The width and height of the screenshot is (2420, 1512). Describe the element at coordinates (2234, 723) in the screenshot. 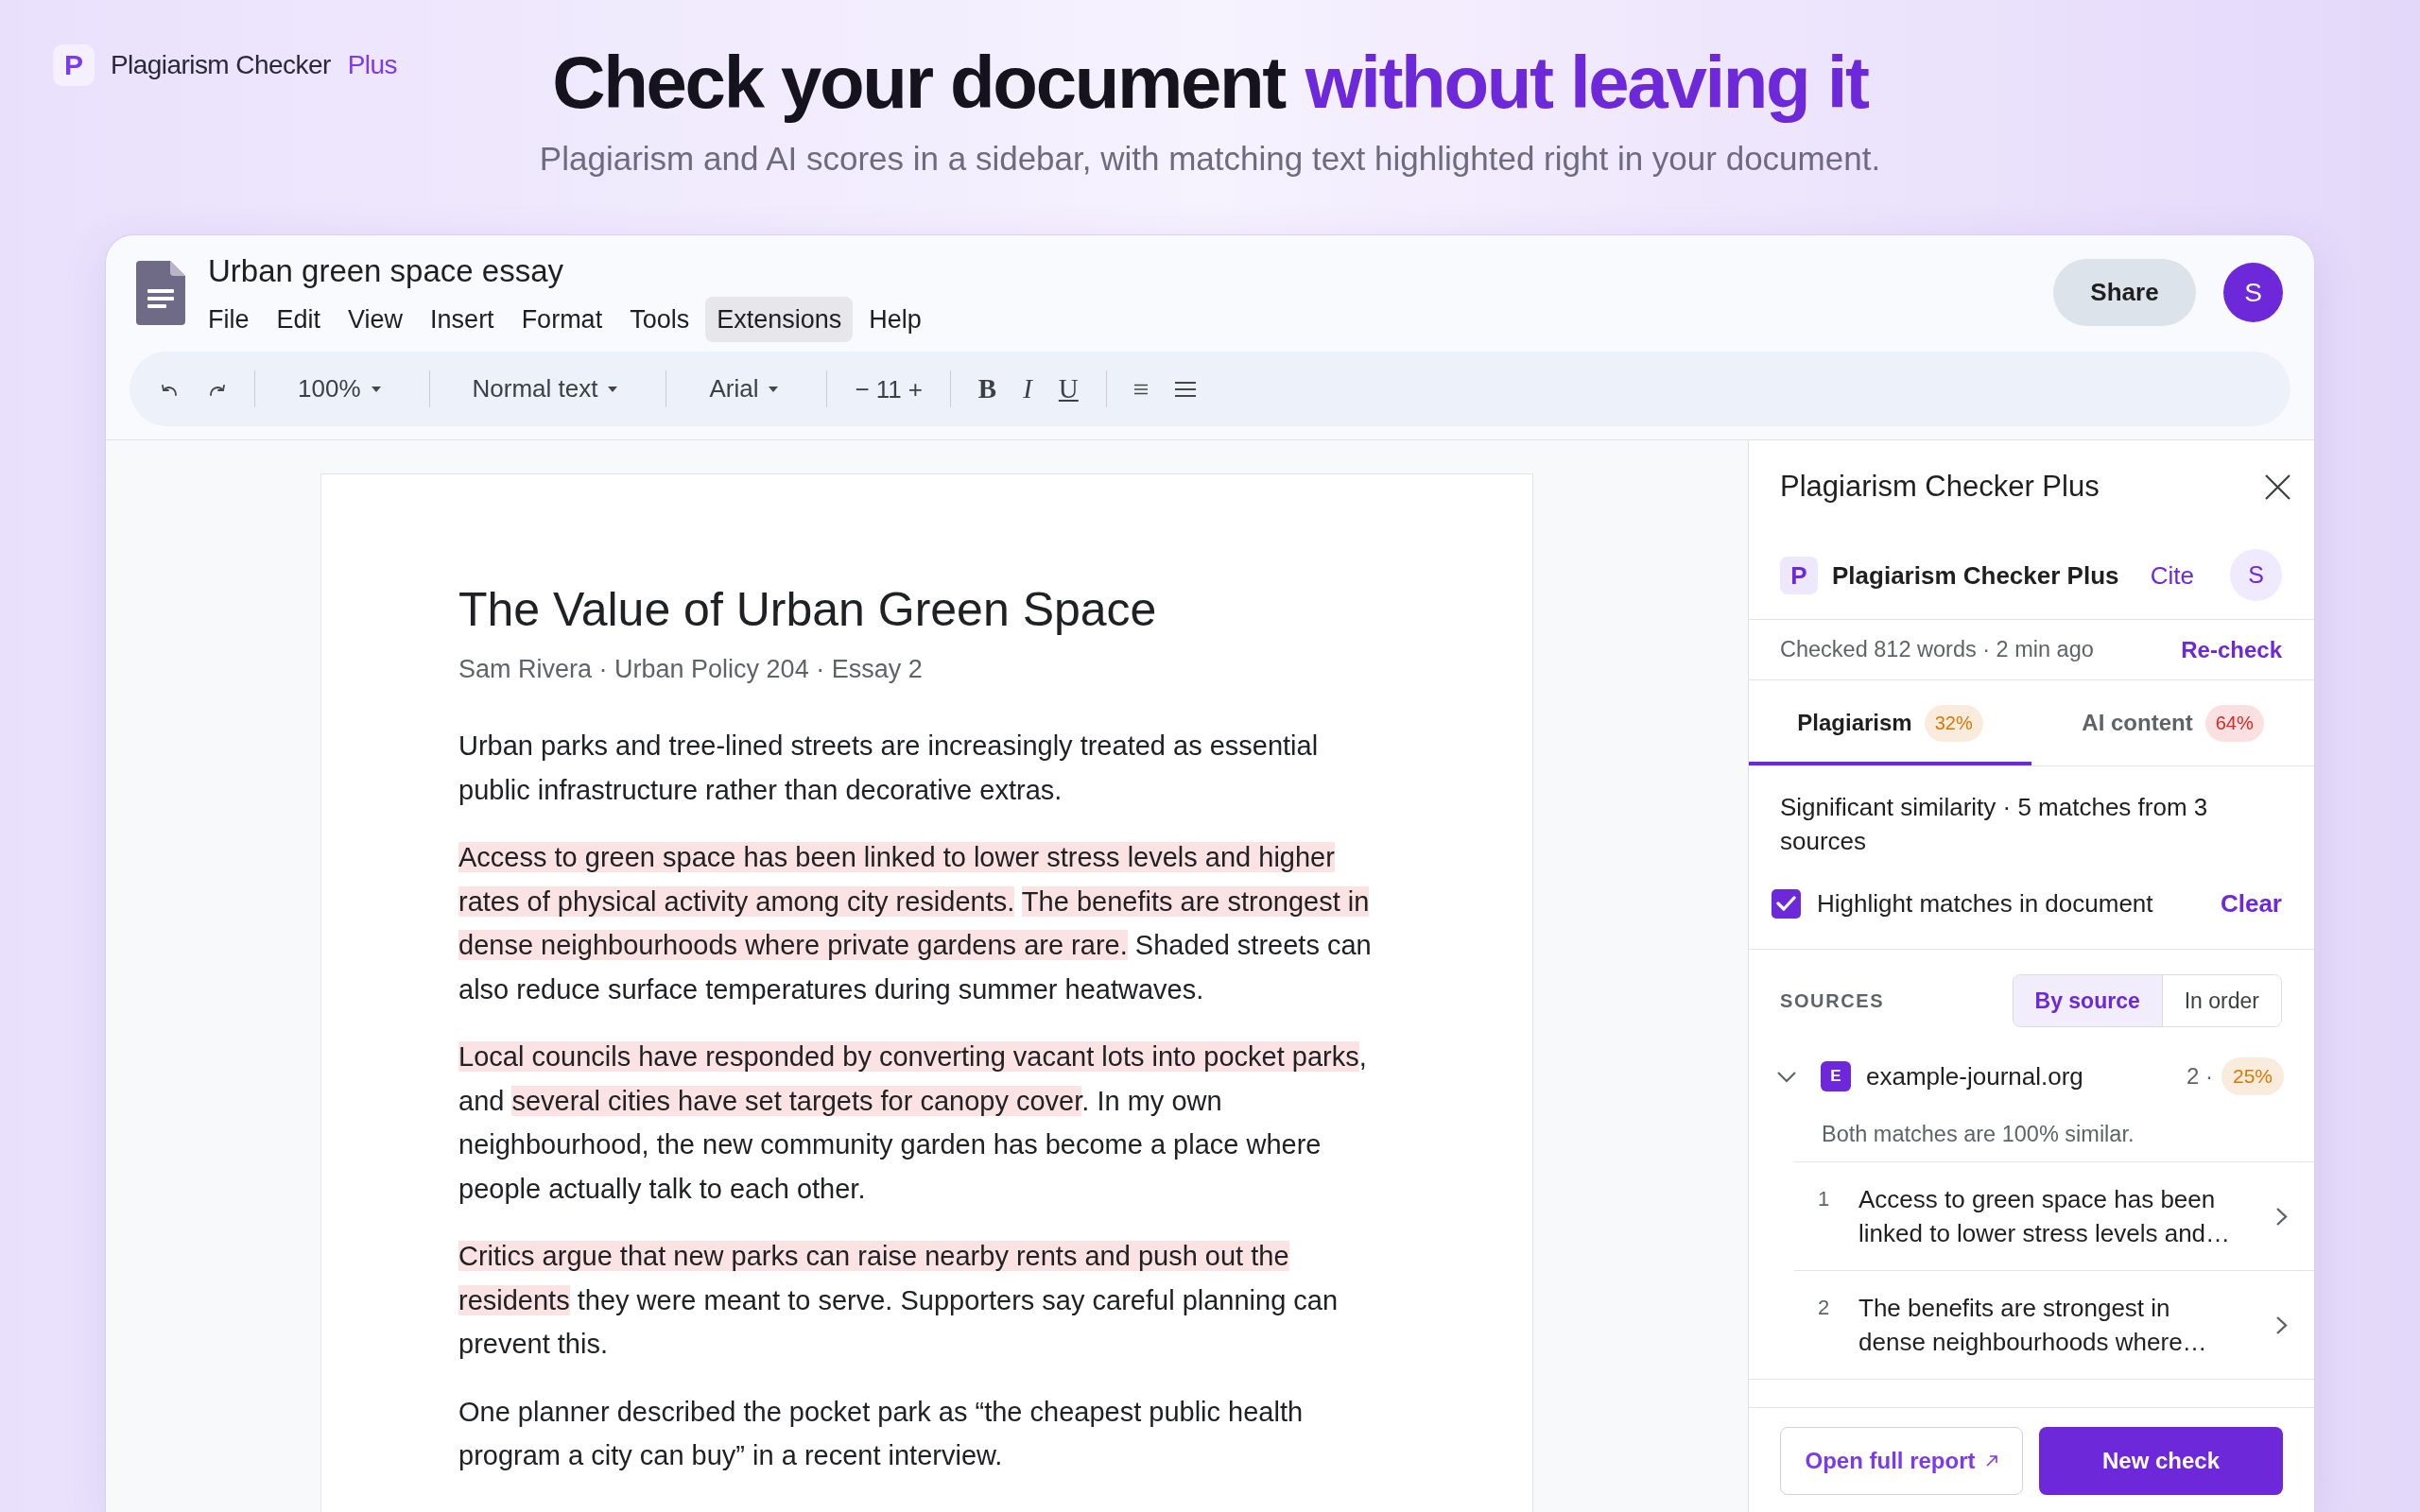

I see `score-badge: 64%` at that location.